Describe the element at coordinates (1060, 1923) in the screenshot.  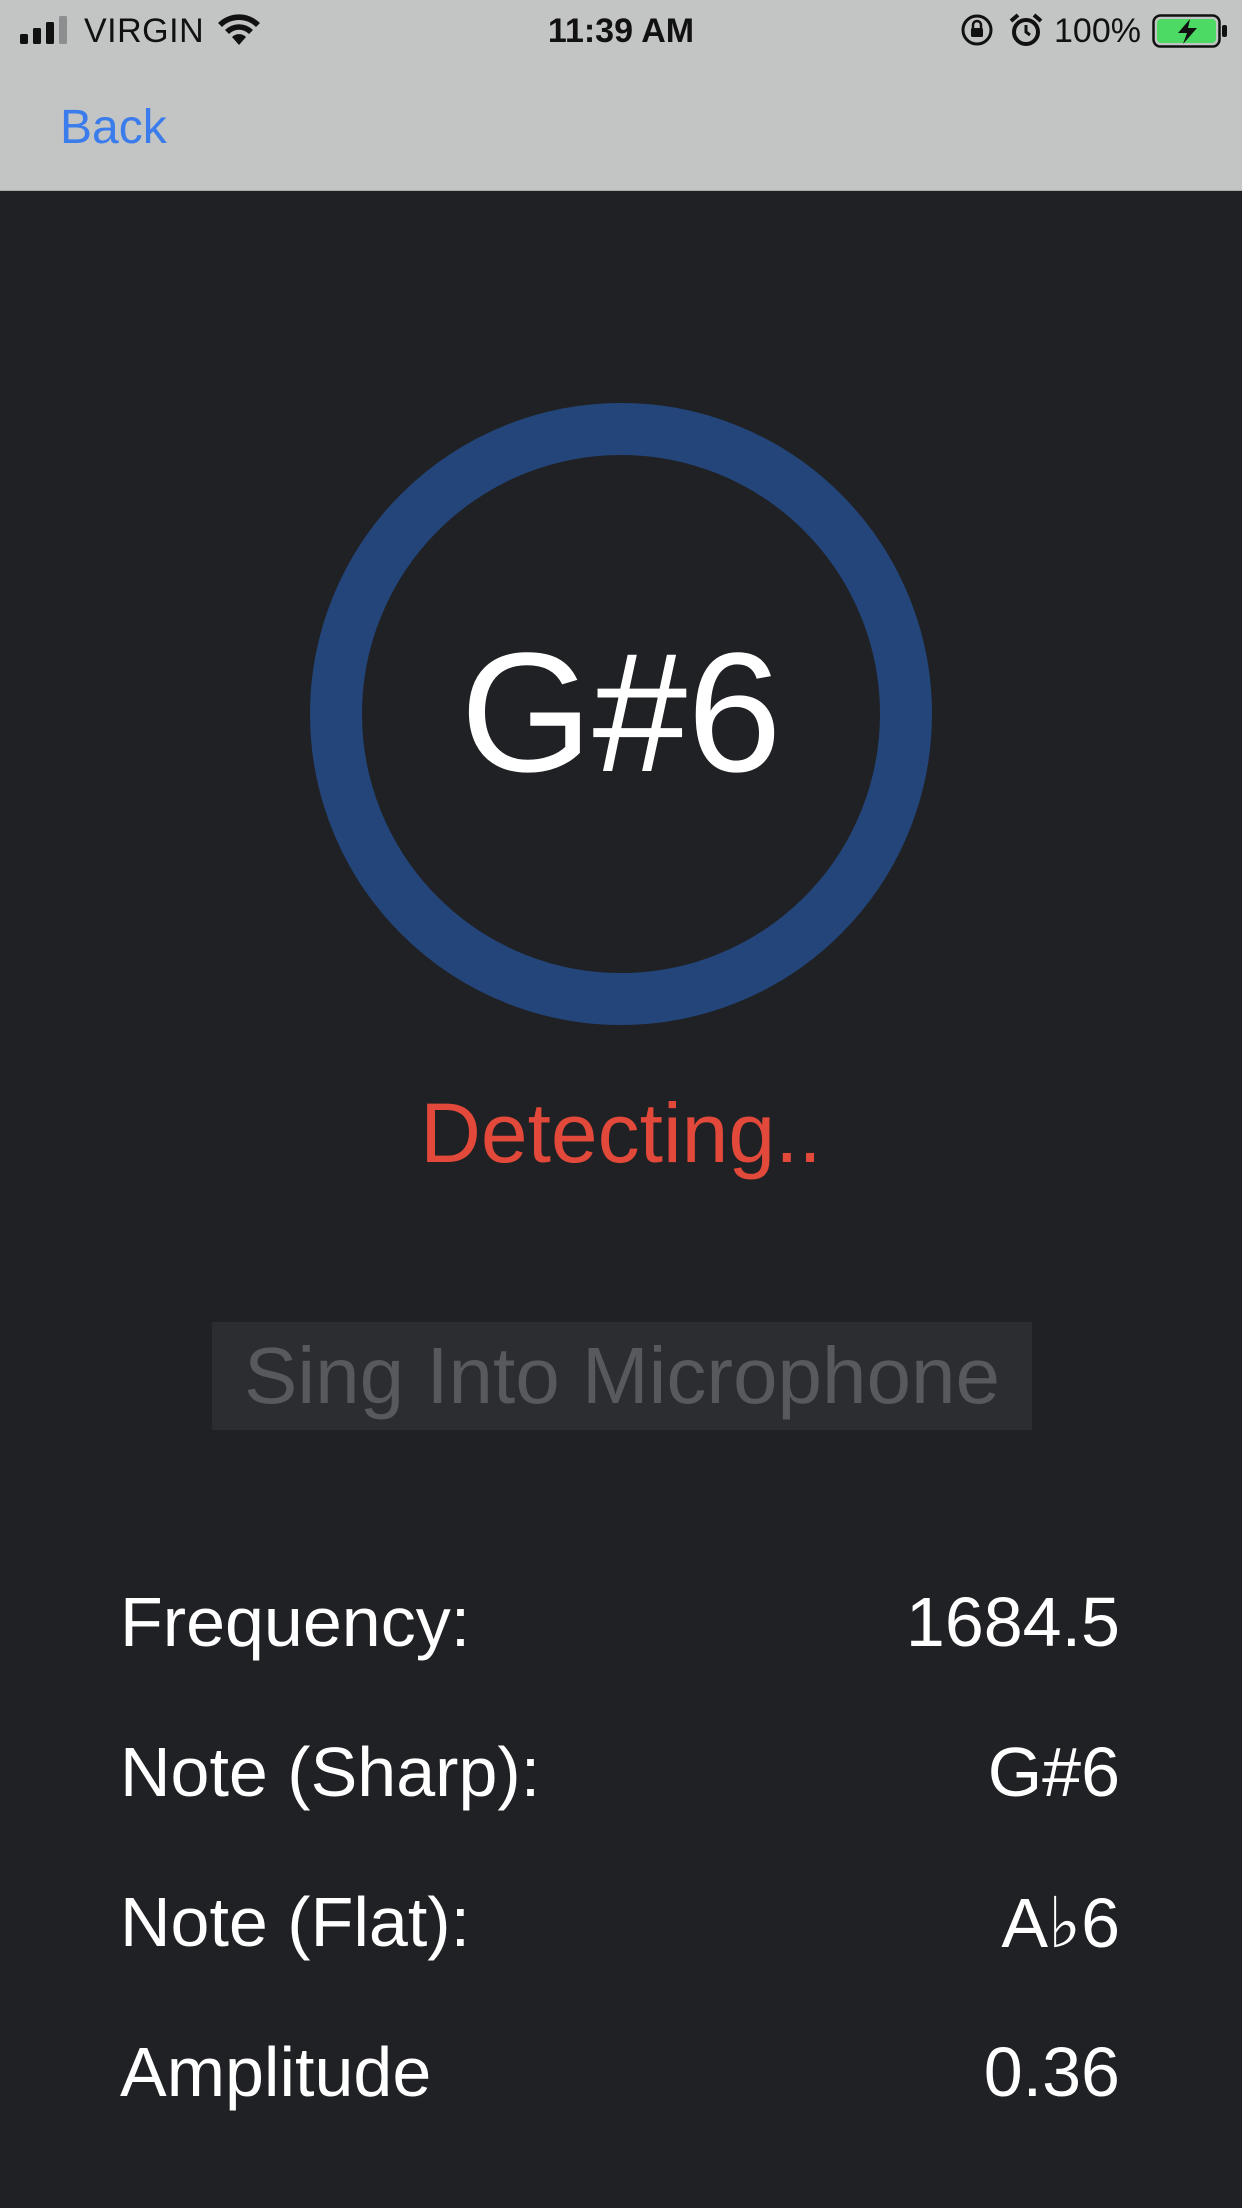
I see `note-flat-value: A♭6` at that location.